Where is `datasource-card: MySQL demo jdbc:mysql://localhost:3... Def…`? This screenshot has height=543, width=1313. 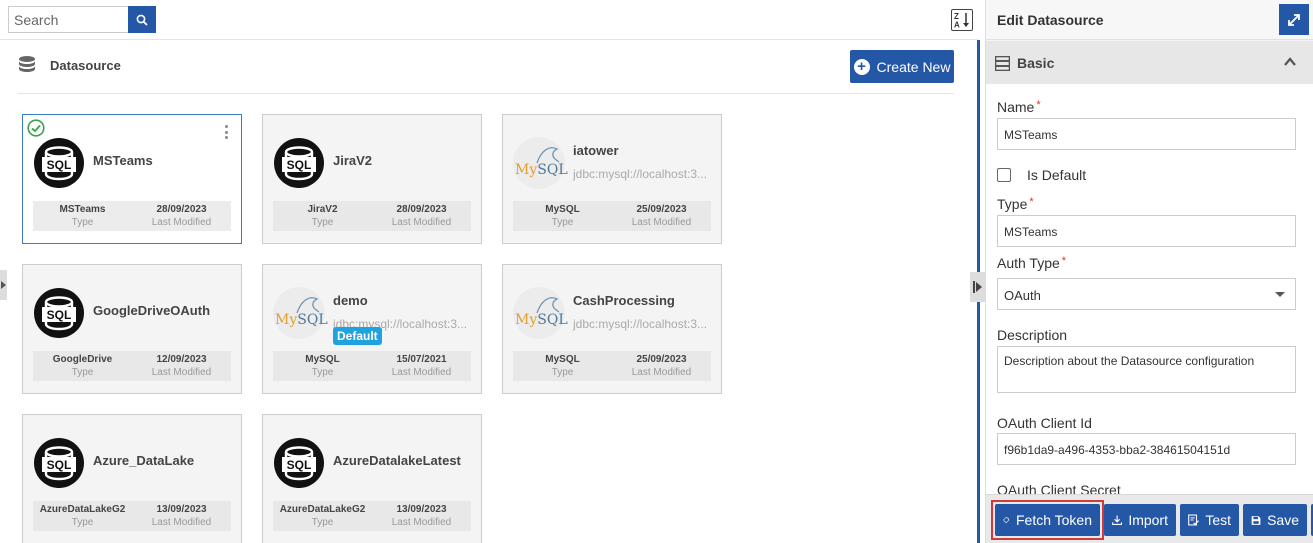
datasource-card: MySQL demo jdbc:mysql://localhost:3... Def… is located at coordinates (372, 329).